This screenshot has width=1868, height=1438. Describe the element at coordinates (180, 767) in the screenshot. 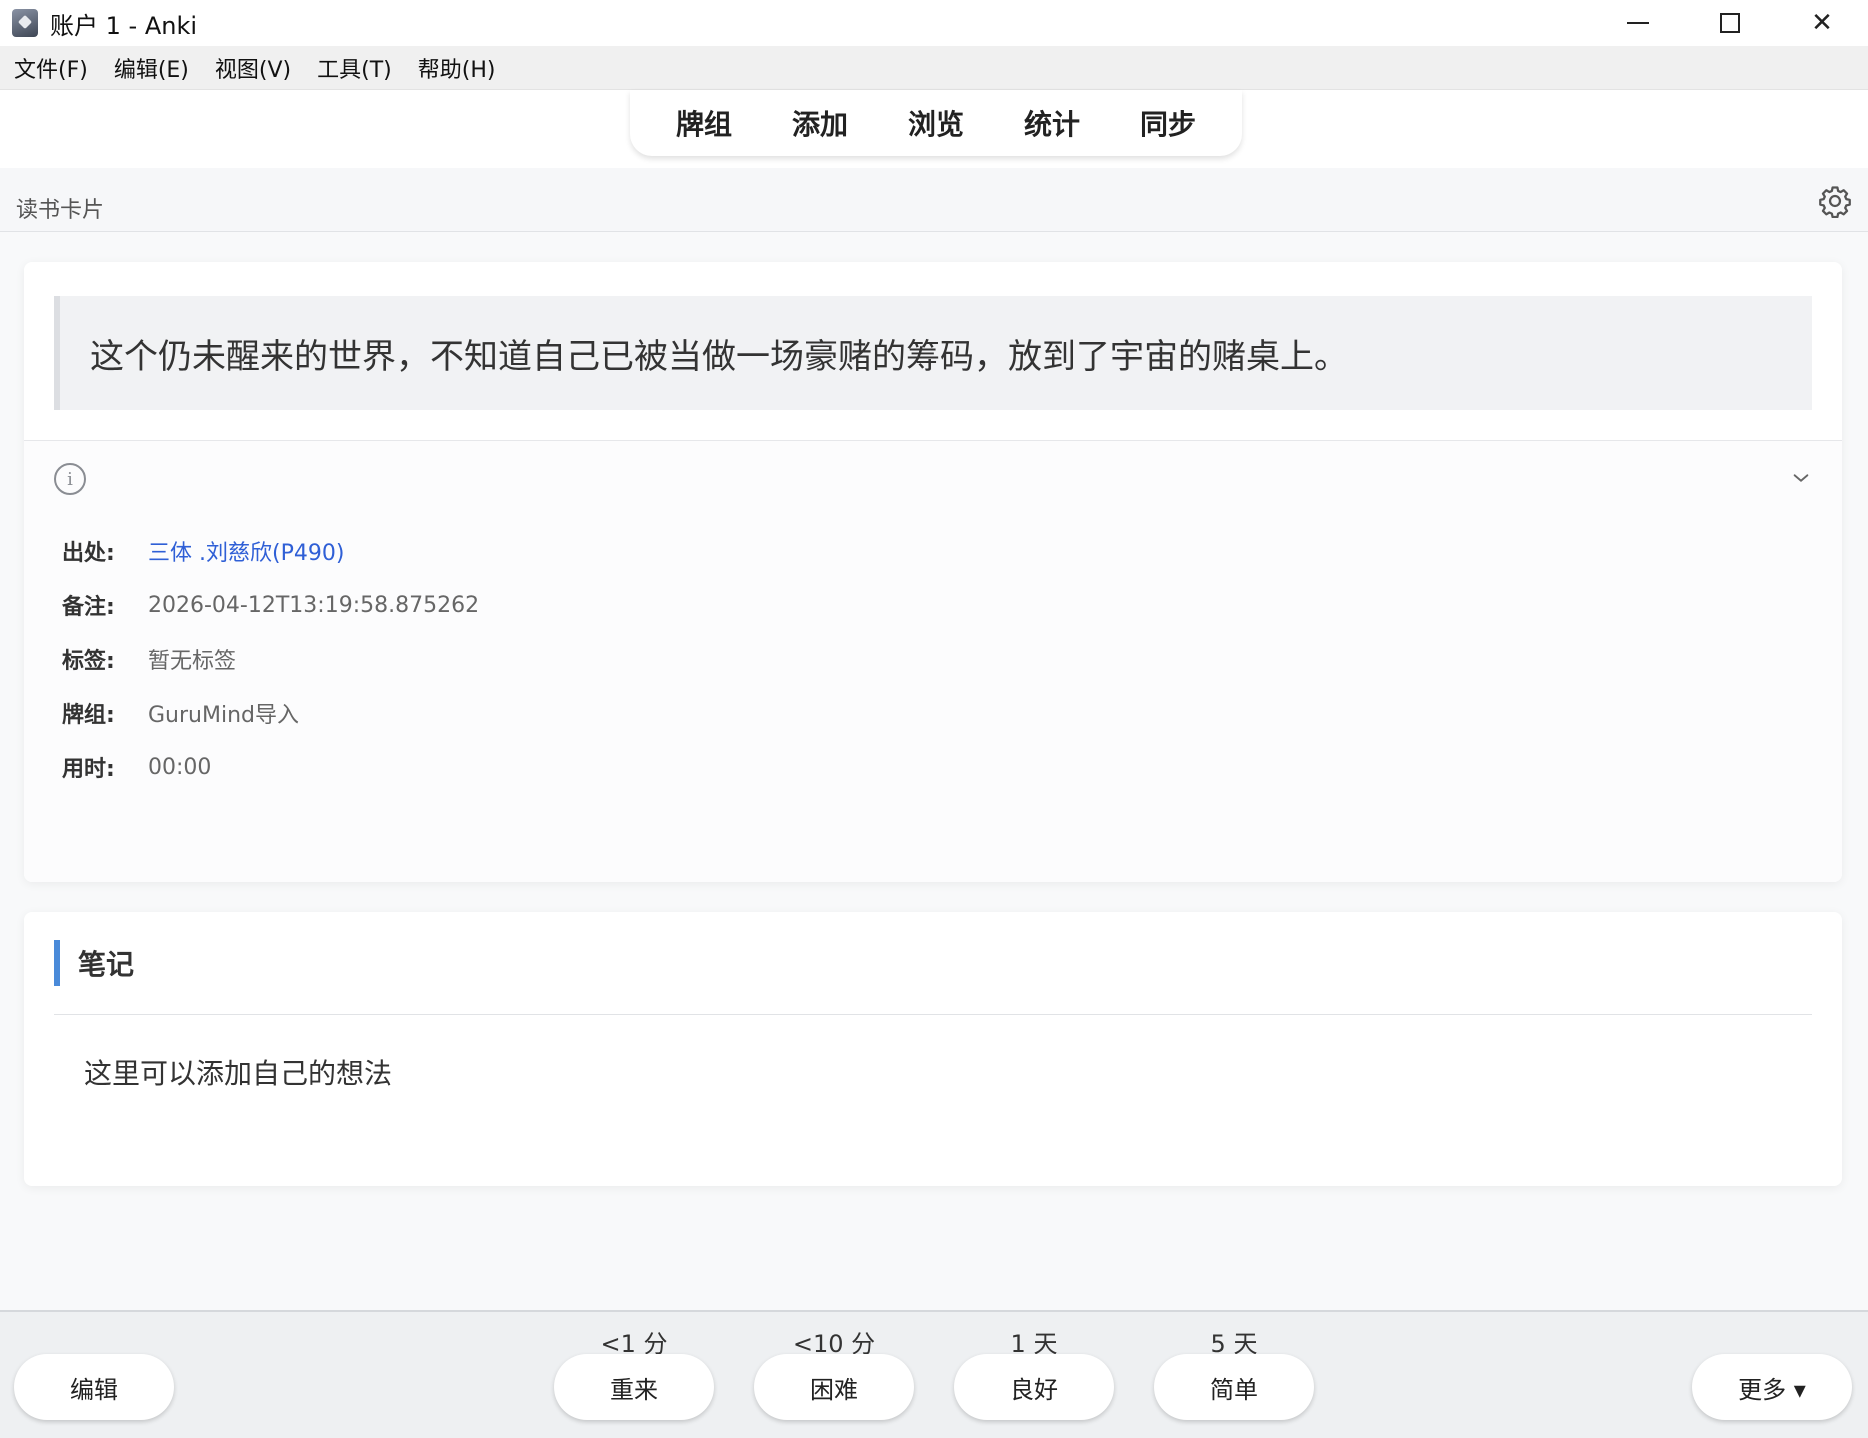

I see `meta-value: 00:00` at that location.